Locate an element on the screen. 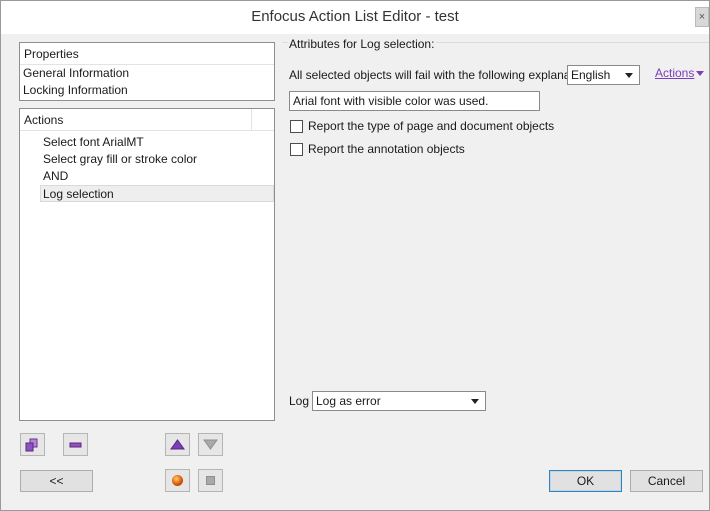 The height and width of the screenshot is (511, 710). log-label: Log is located at coordinates (299, 401).